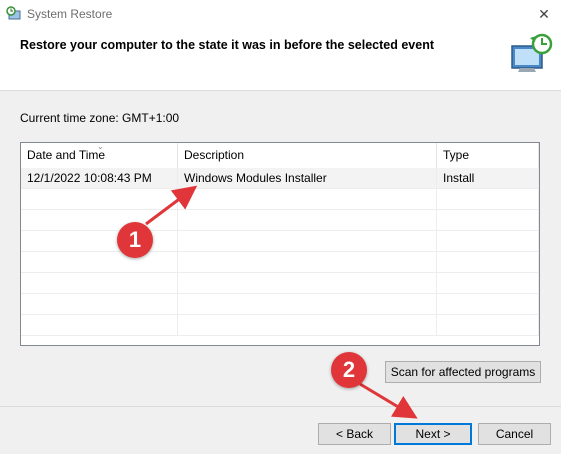 Image resolution: width=561 pixels, height=454 pixels. I want to click on close-button: ✕, so click(544, 14).